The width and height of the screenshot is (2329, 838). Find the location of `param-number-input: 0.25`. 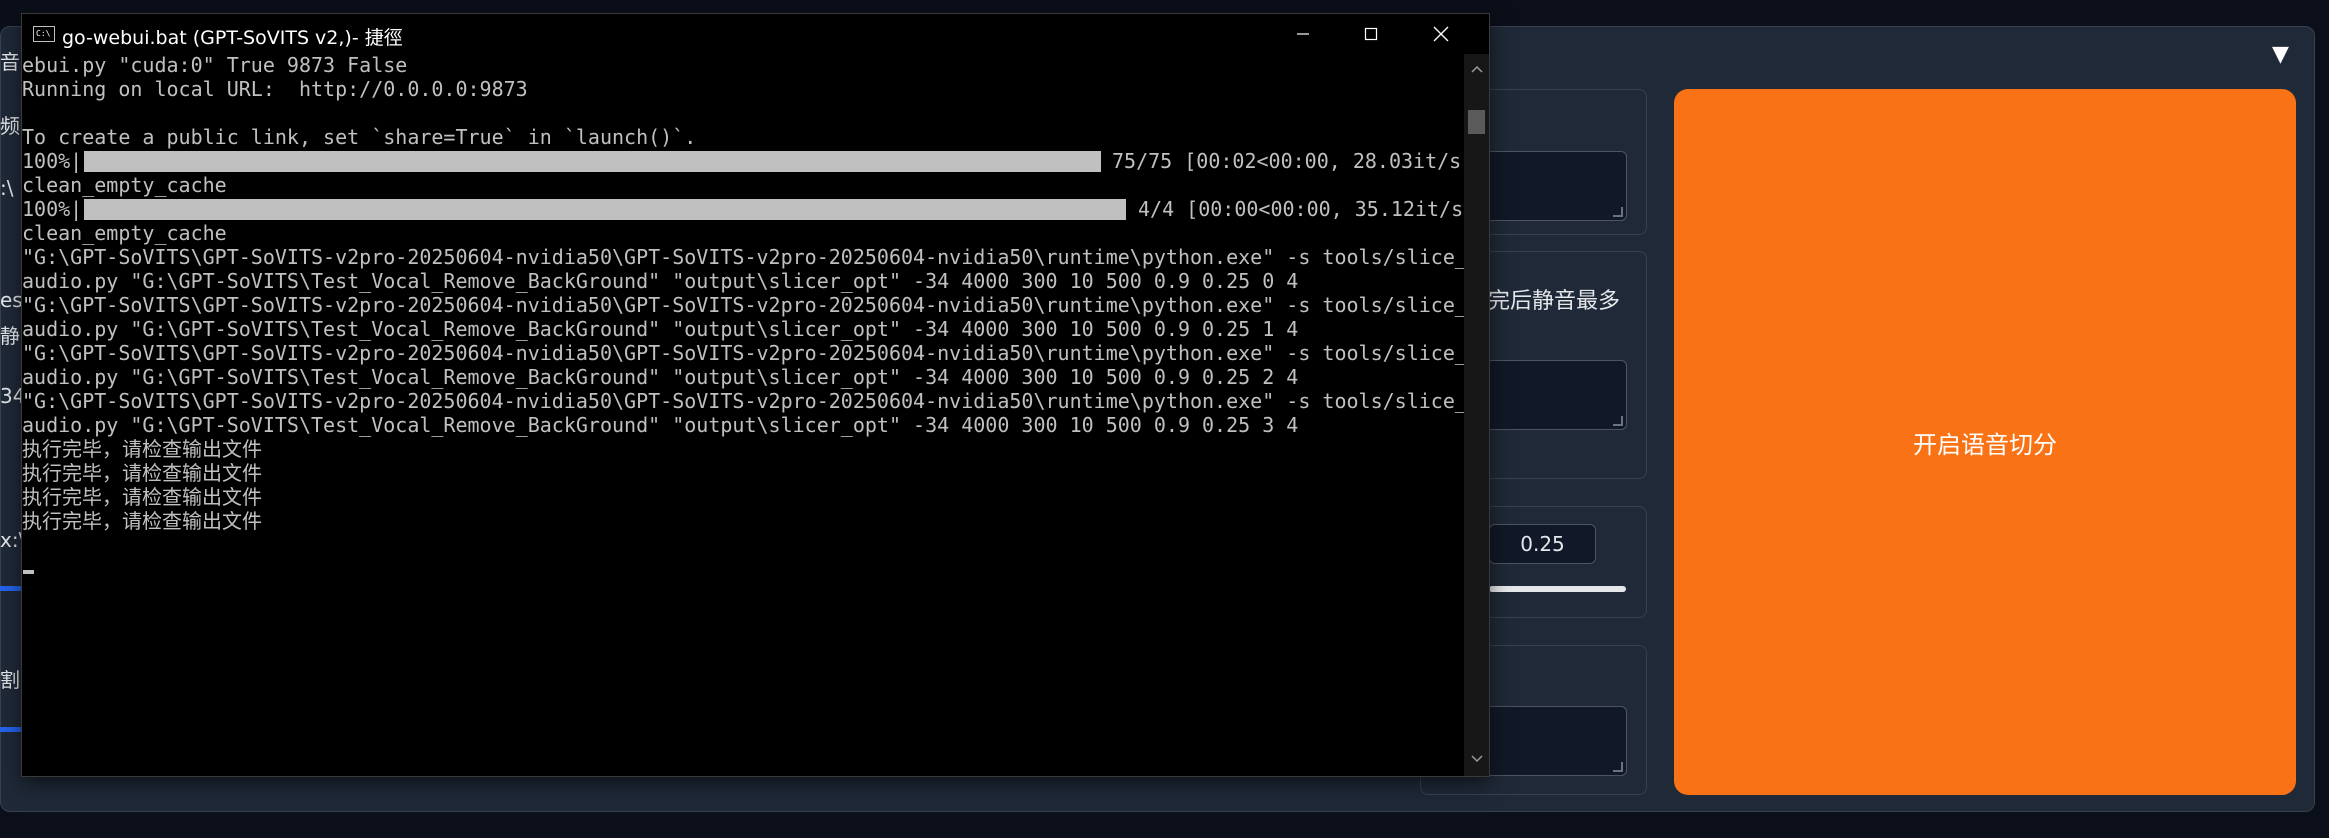

param-number-input: 0.25 is located at coordinates (1542, 544).